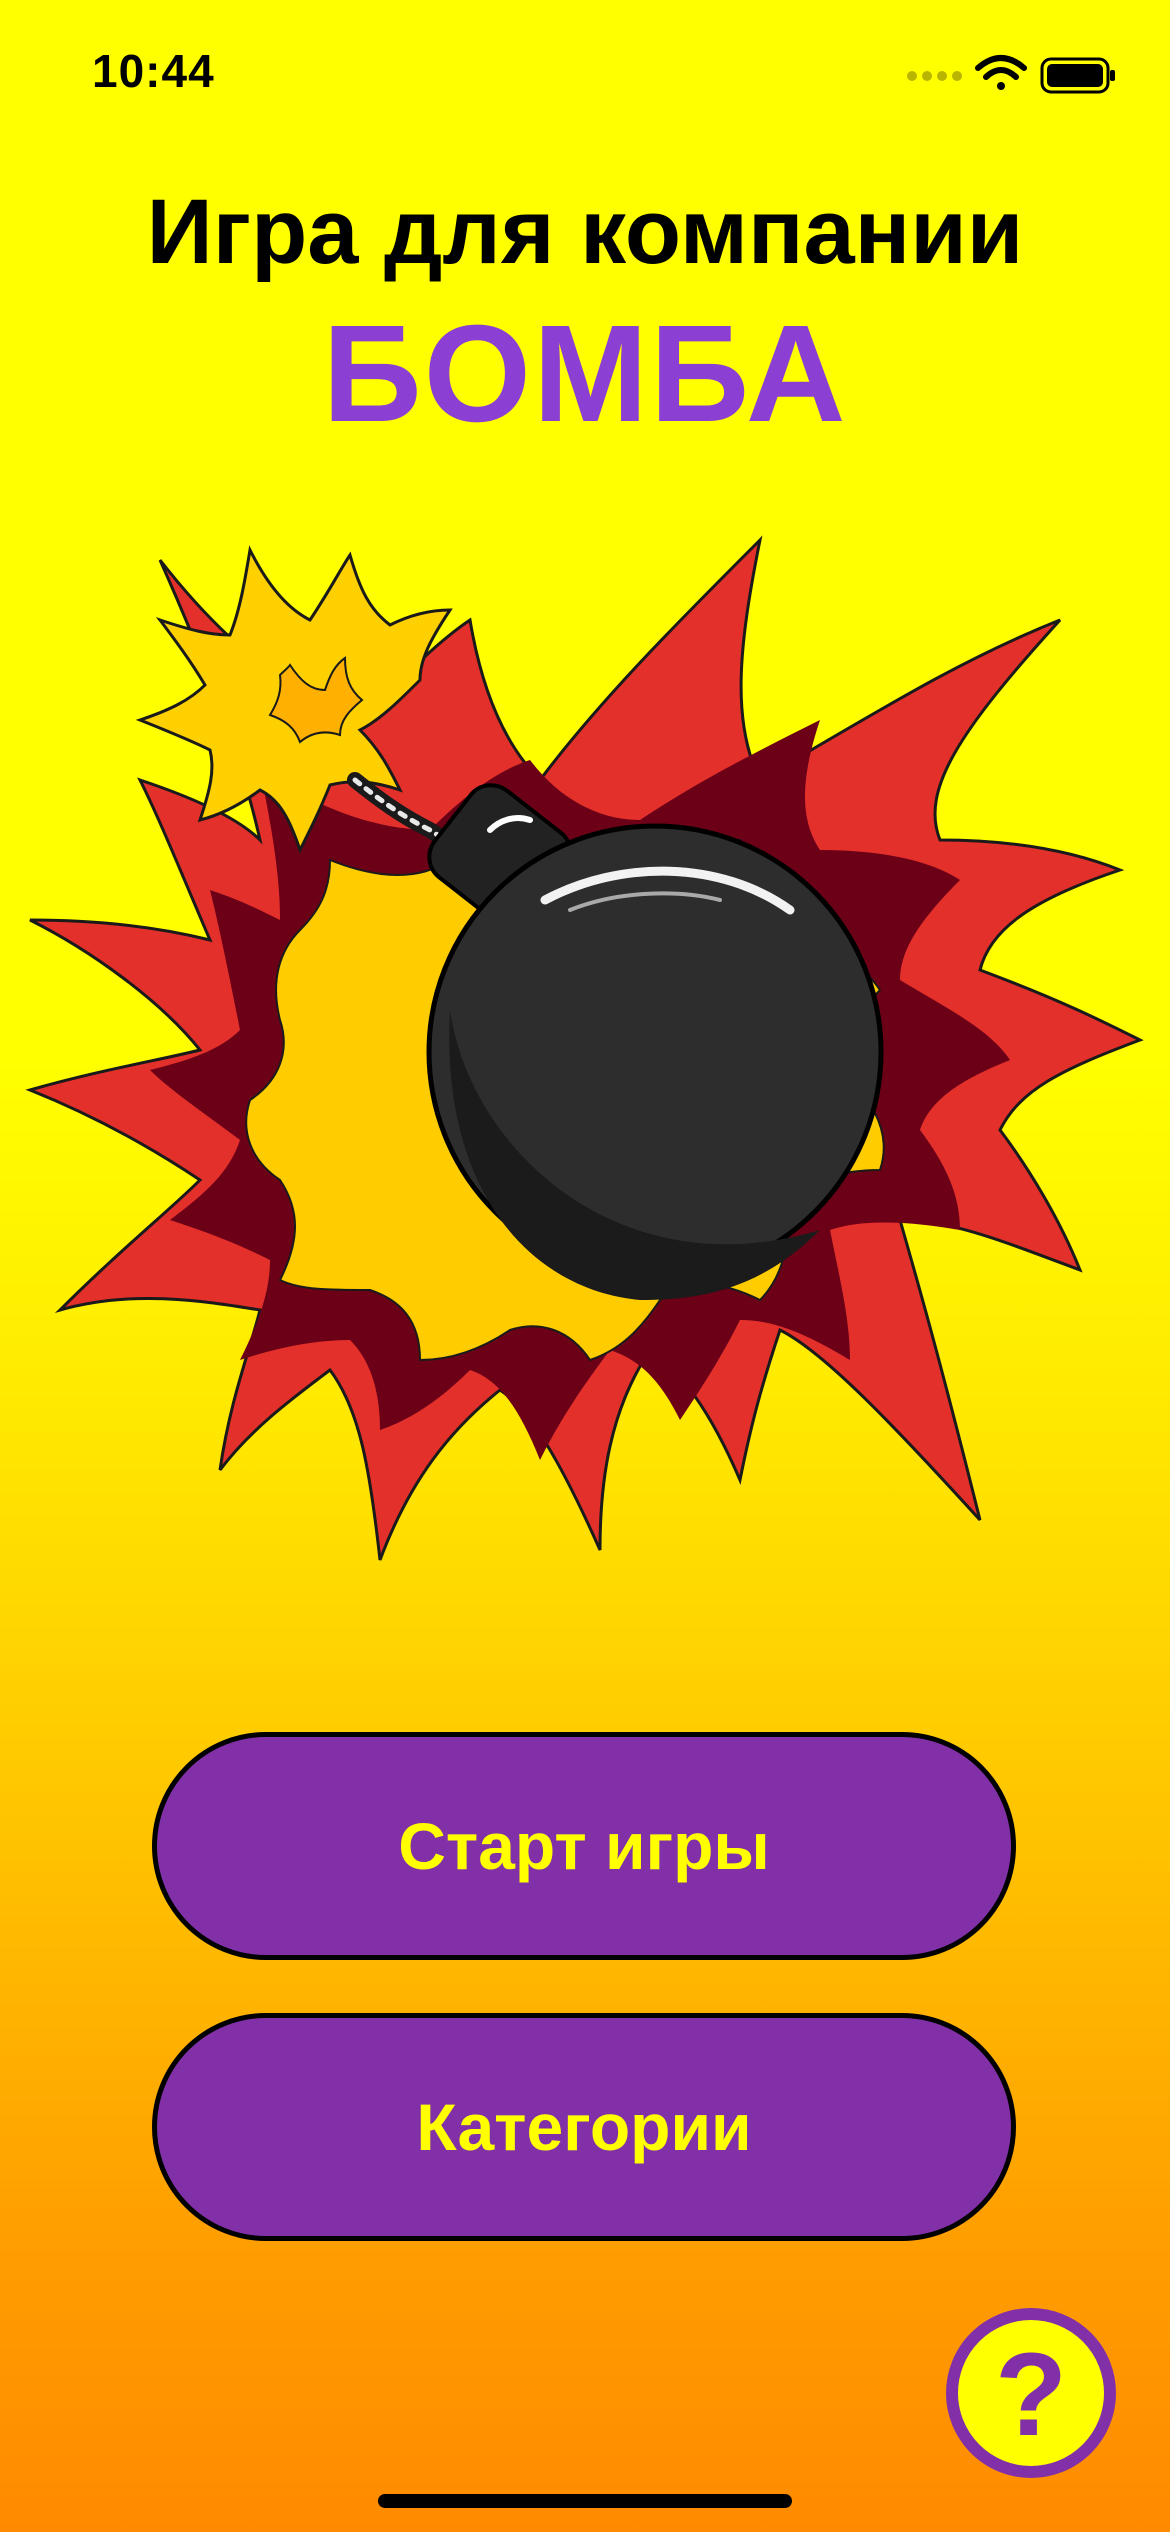 This screenshot has height=2532, width=1170. Describe the element at coordinates (1001, 72) in the screenshot. I see `wifi-icon` at that location.